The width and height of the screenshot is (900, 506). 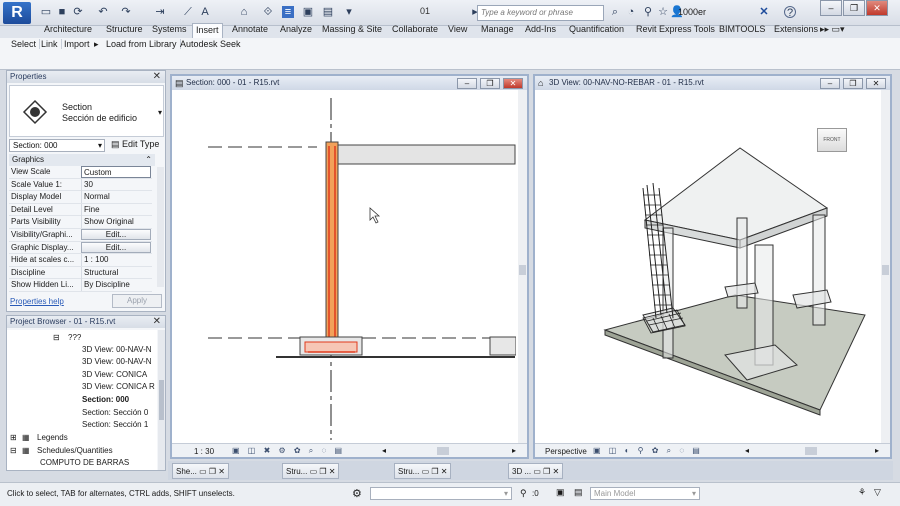 I want to click on panel-autodesk-seek: Autodesk Seek, so click(x=210, y=44).